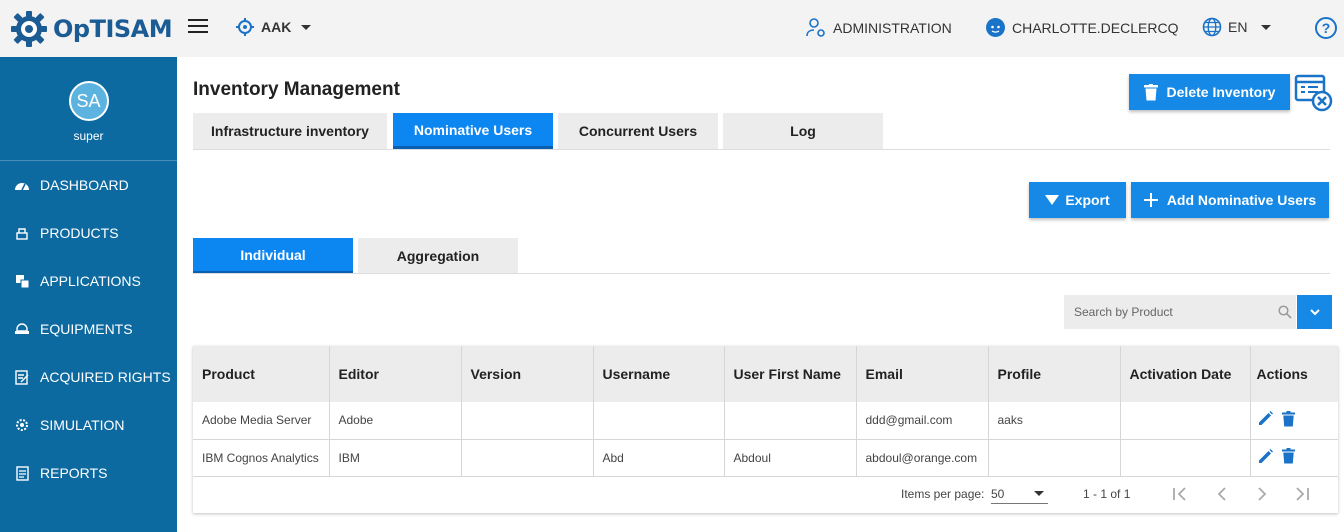 The height and width of the screenshot is (532, 1344). What do you see at coordinates (1285, 312) in the screenshot?
I see `search-icon` at bounding box center [1285, 312].